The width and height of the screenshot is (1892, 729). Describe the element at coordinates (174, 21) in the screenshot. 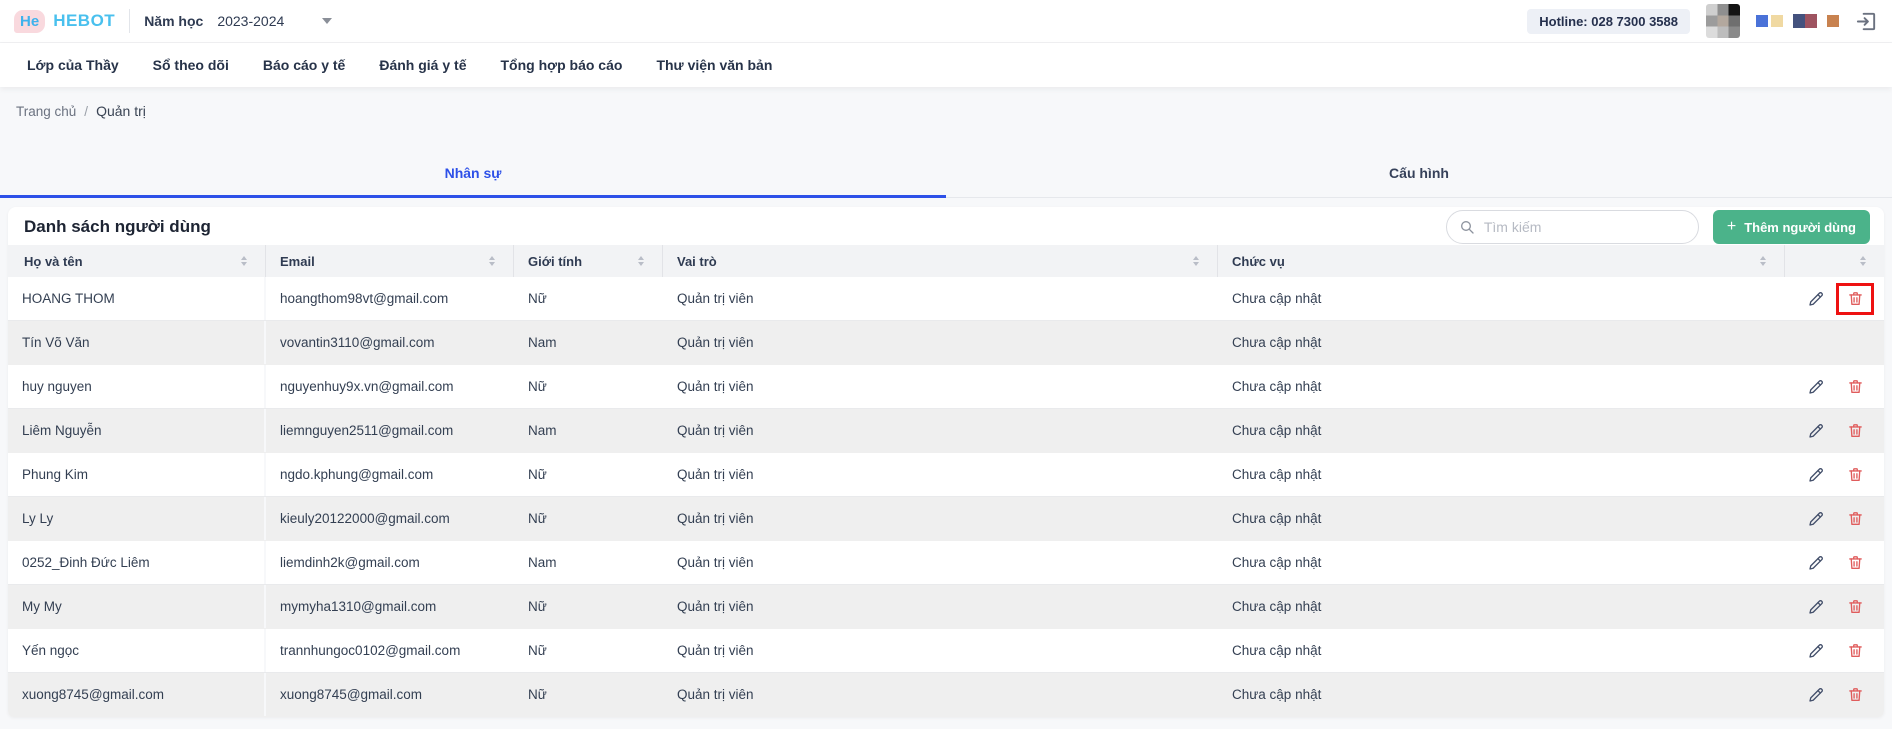

I see `school-year-label: Năm học` at that location.